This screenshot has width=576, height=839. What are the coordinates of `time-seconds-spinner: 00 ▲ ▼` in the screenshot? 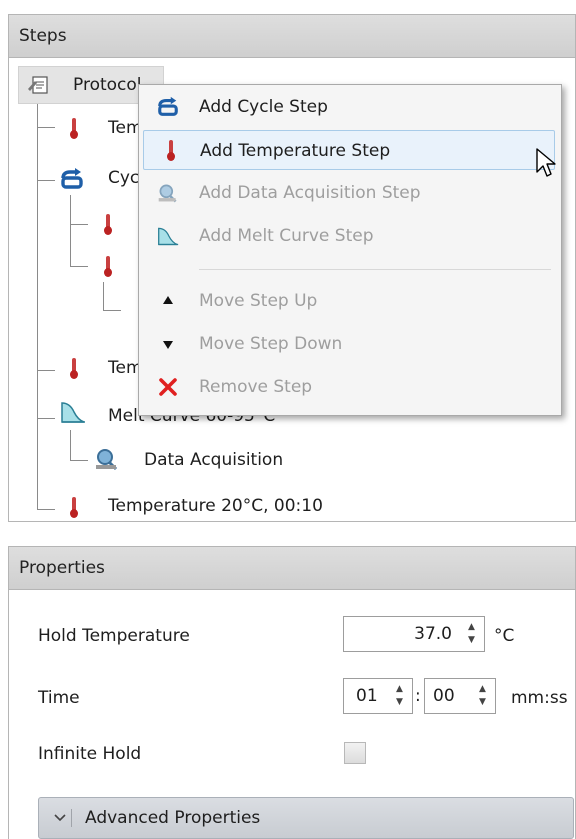 It's located at (460, 696).